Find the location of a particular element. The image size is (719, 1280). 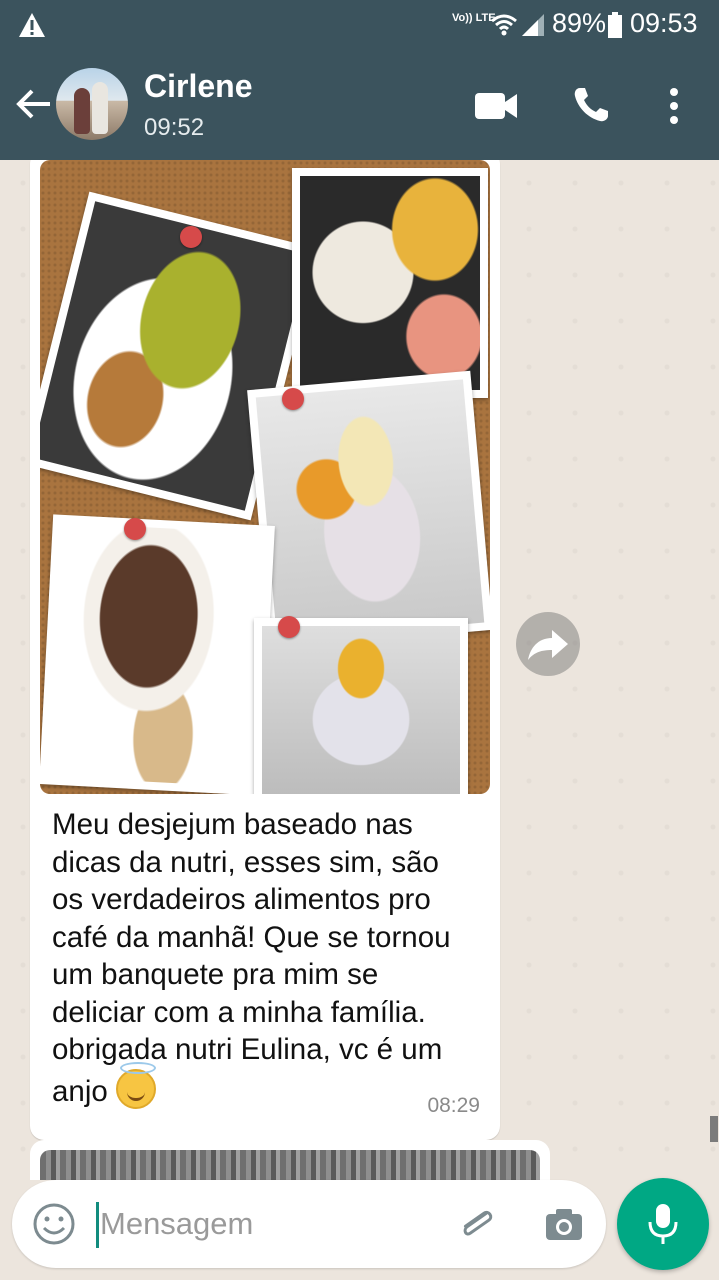

more-vertical-icon is located at coordinates (674, 106).